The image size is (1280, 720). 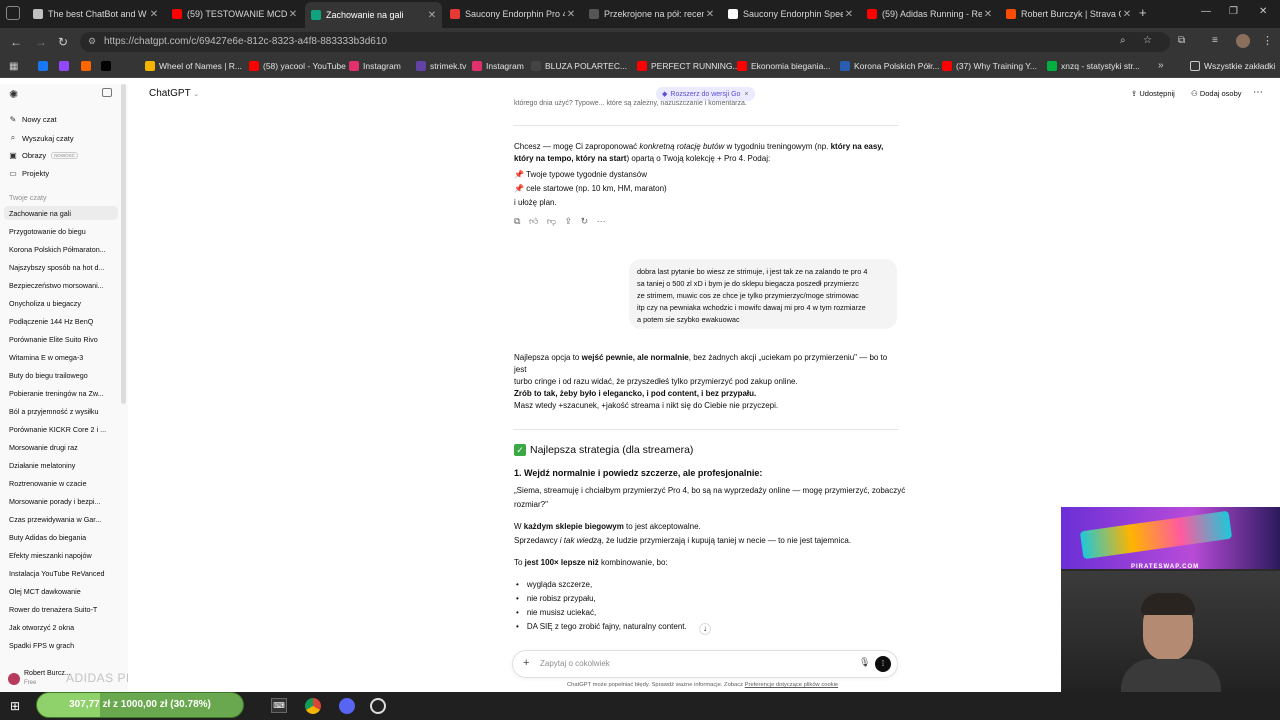 What do you see at coordinates (512, 14) in the screenshot?
I see `browser-tab: Saucony Endorphin Pro 4 ✕` at bounding box center [512, 14].